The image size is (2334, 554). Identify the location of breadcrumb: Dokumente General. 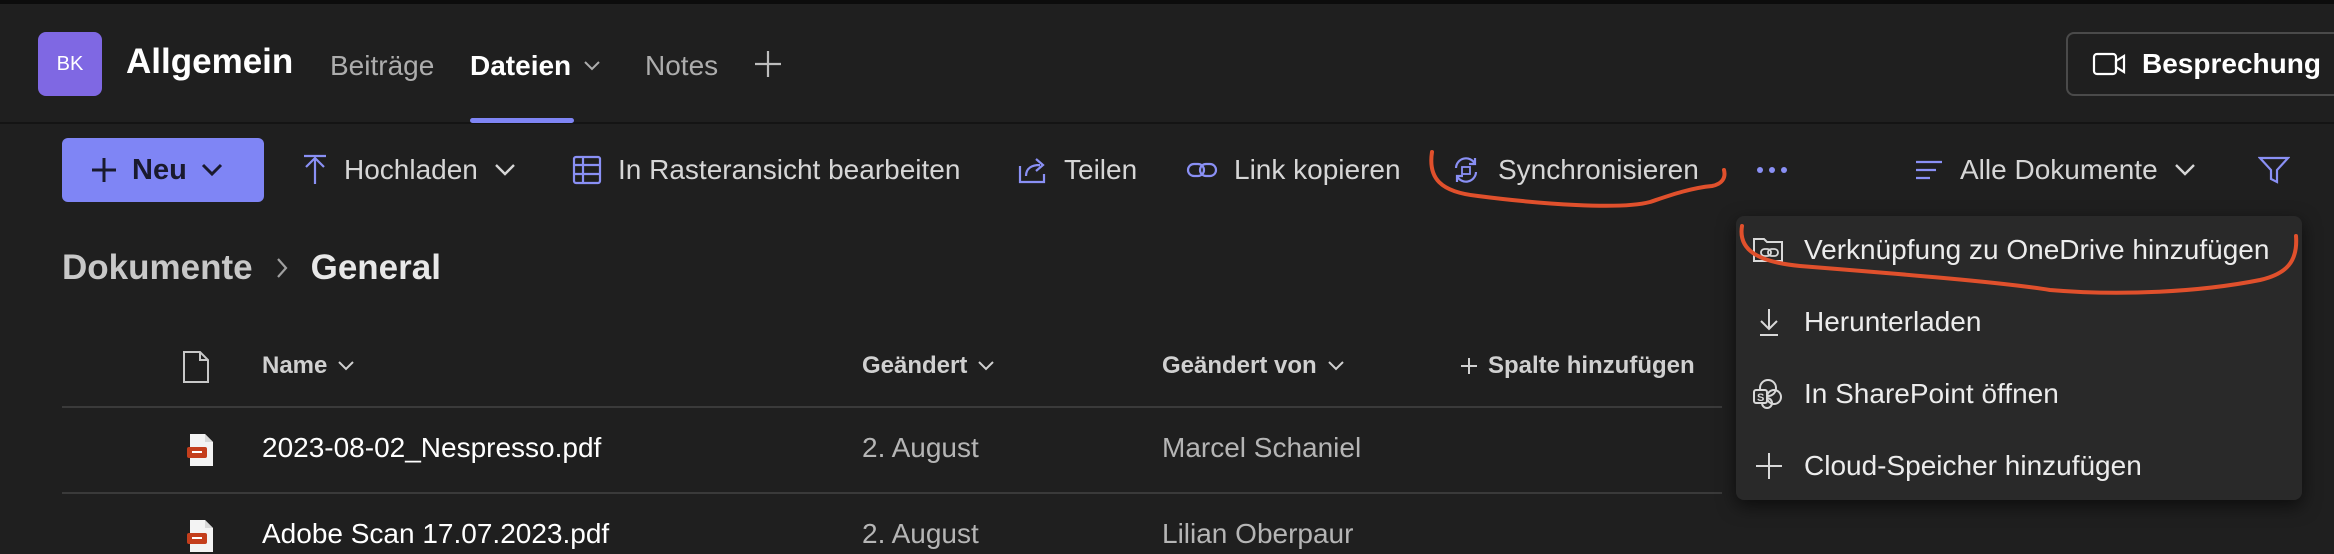
(251, 268).